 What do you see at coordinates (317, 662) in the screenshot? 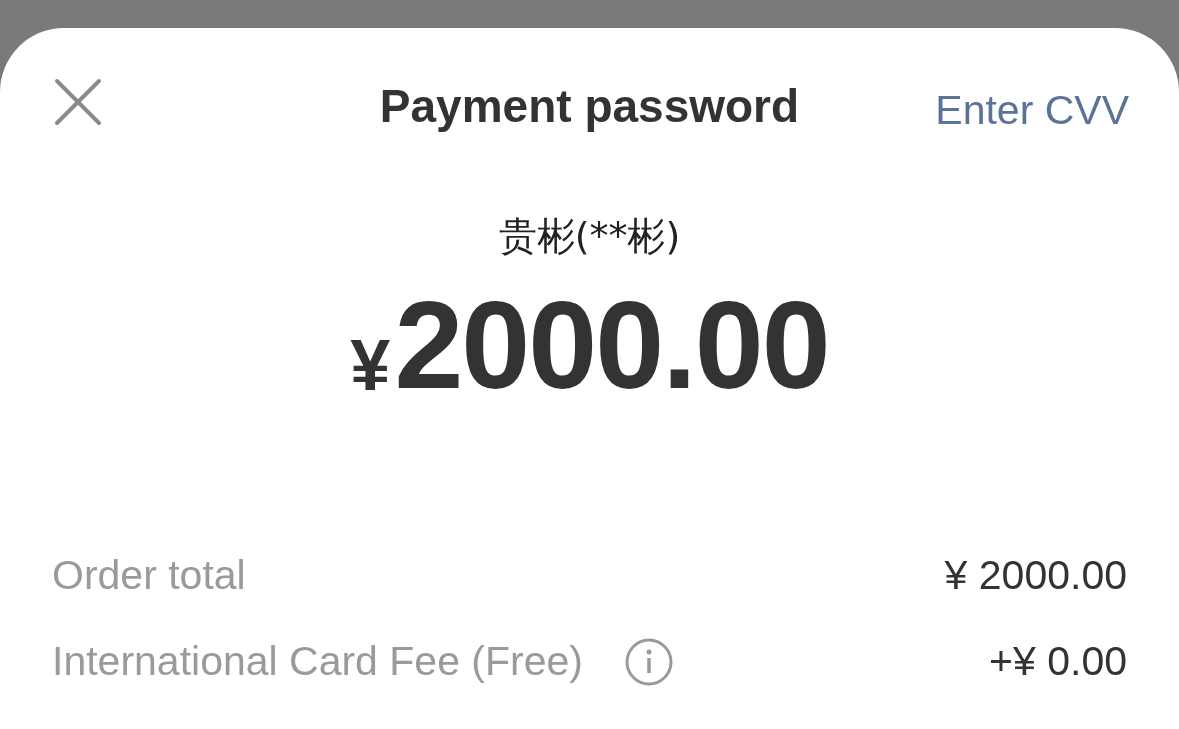
I see `row-label: International Card Fee (Free)` at bounding box center [317, 662].